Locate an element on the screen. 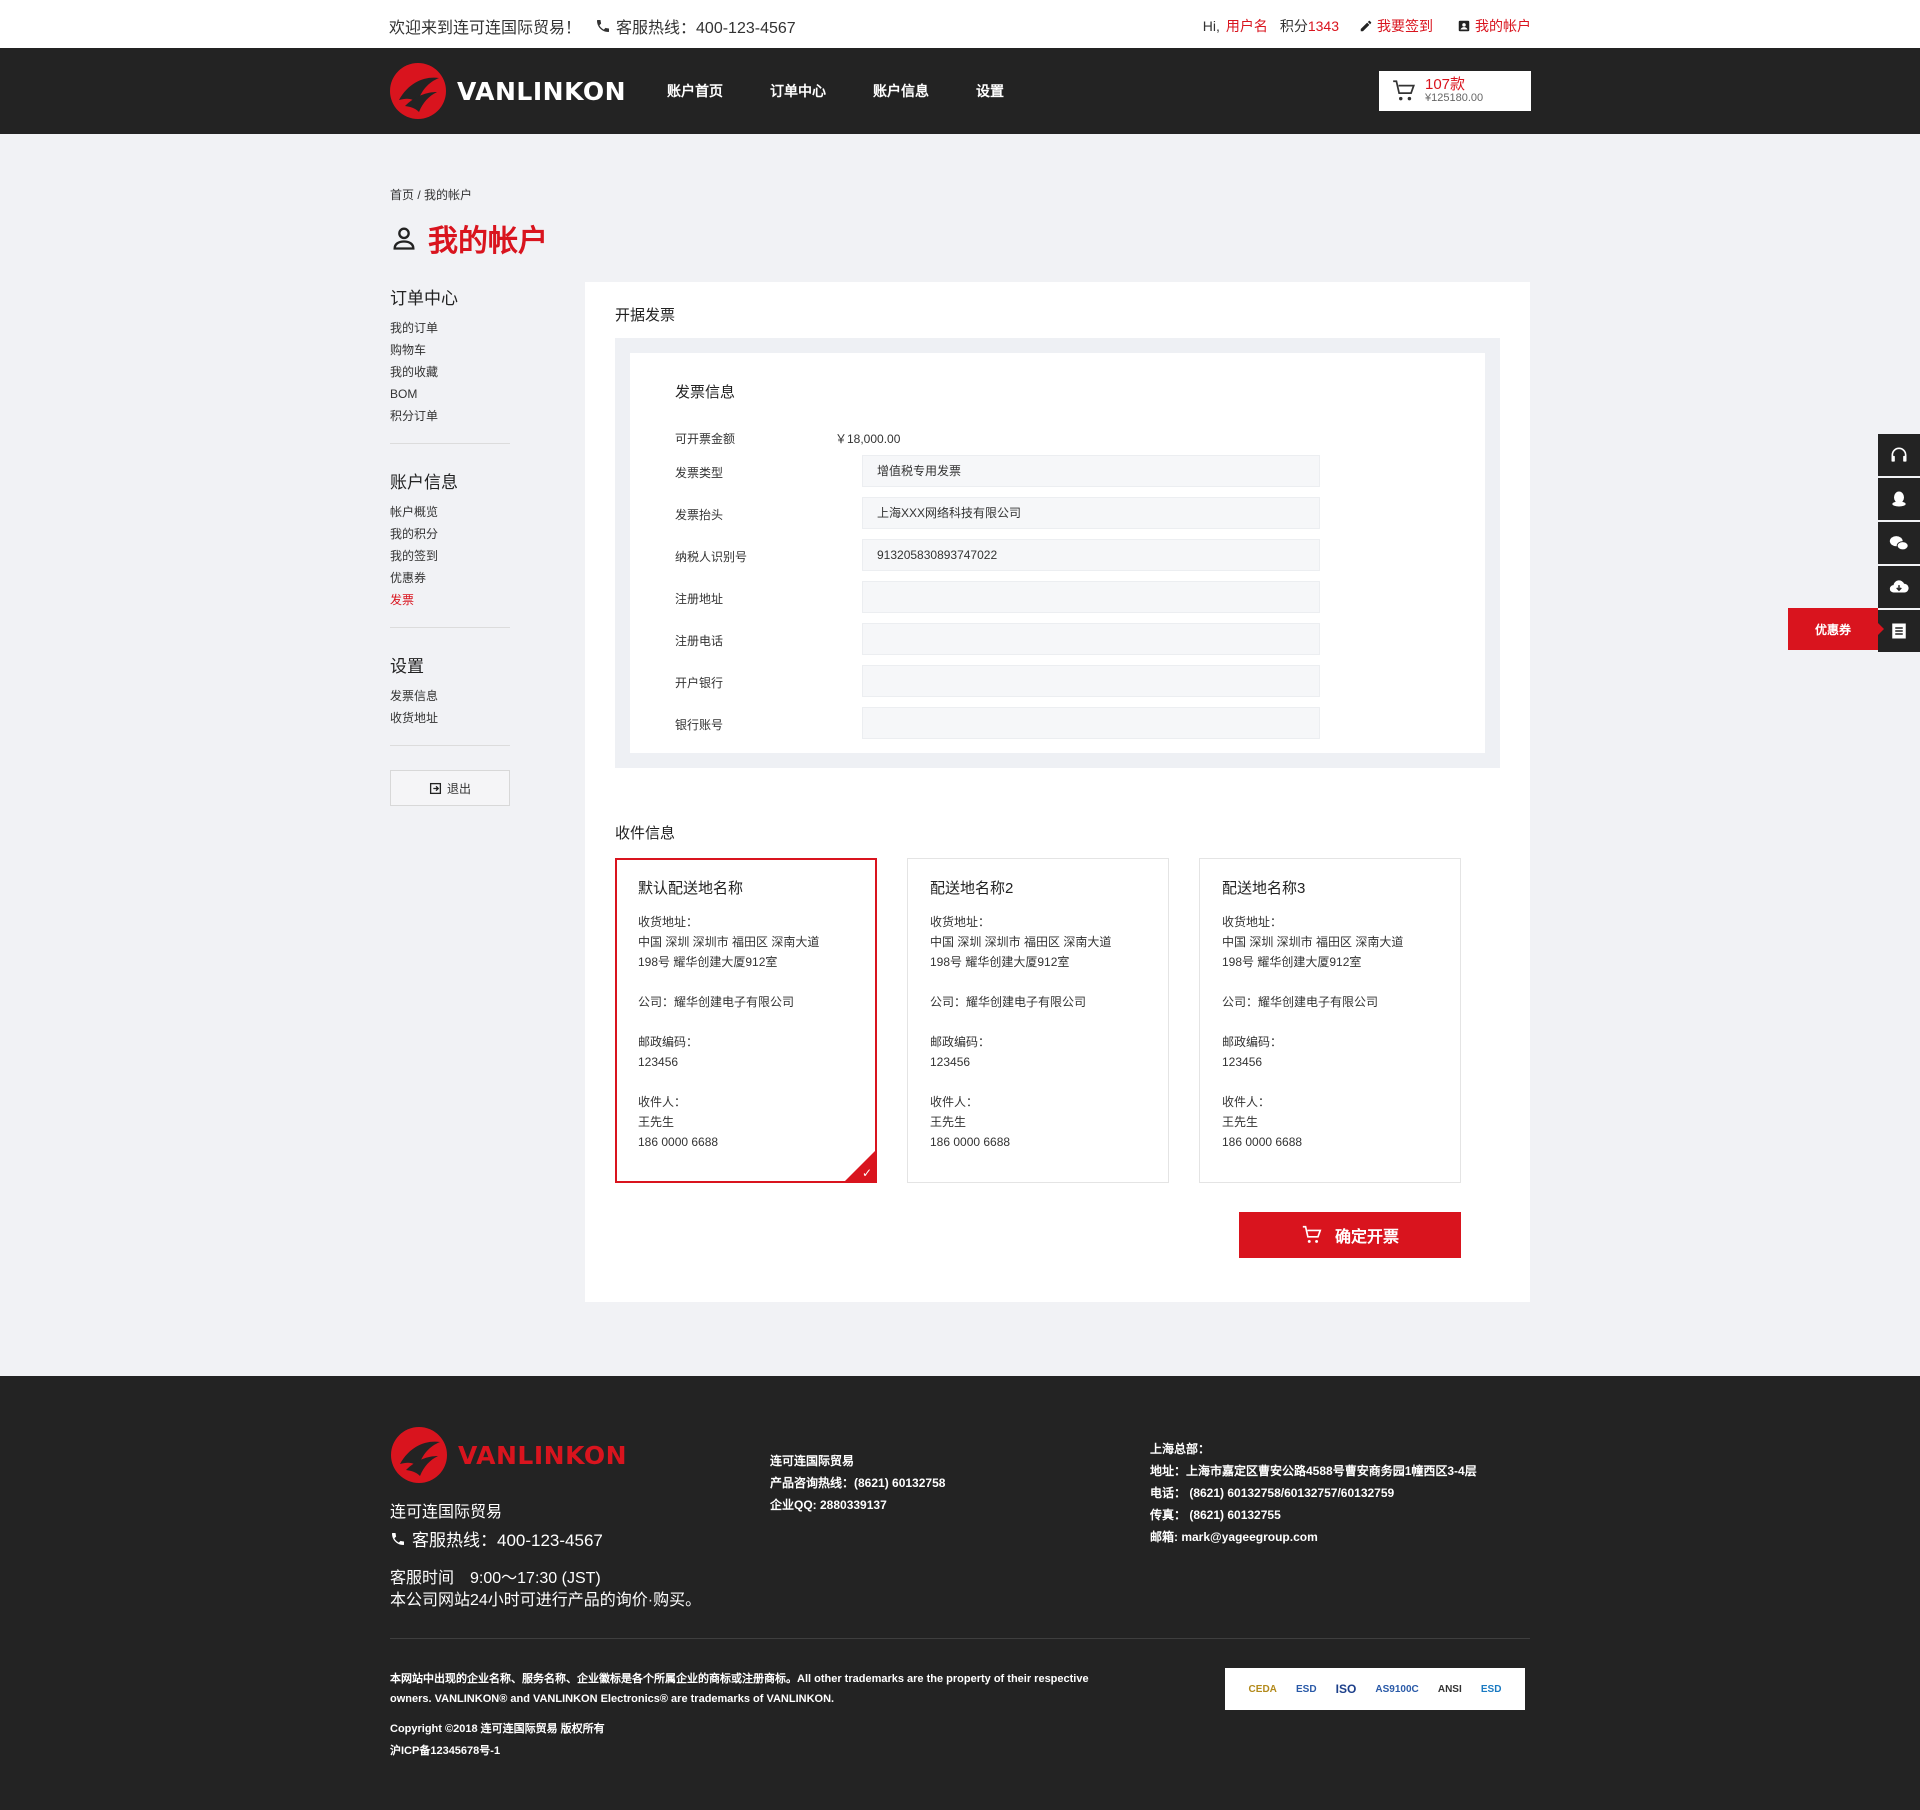 This screenshot has width=1920, height=1810. phone-icon is located at coordinates (398, 1538).